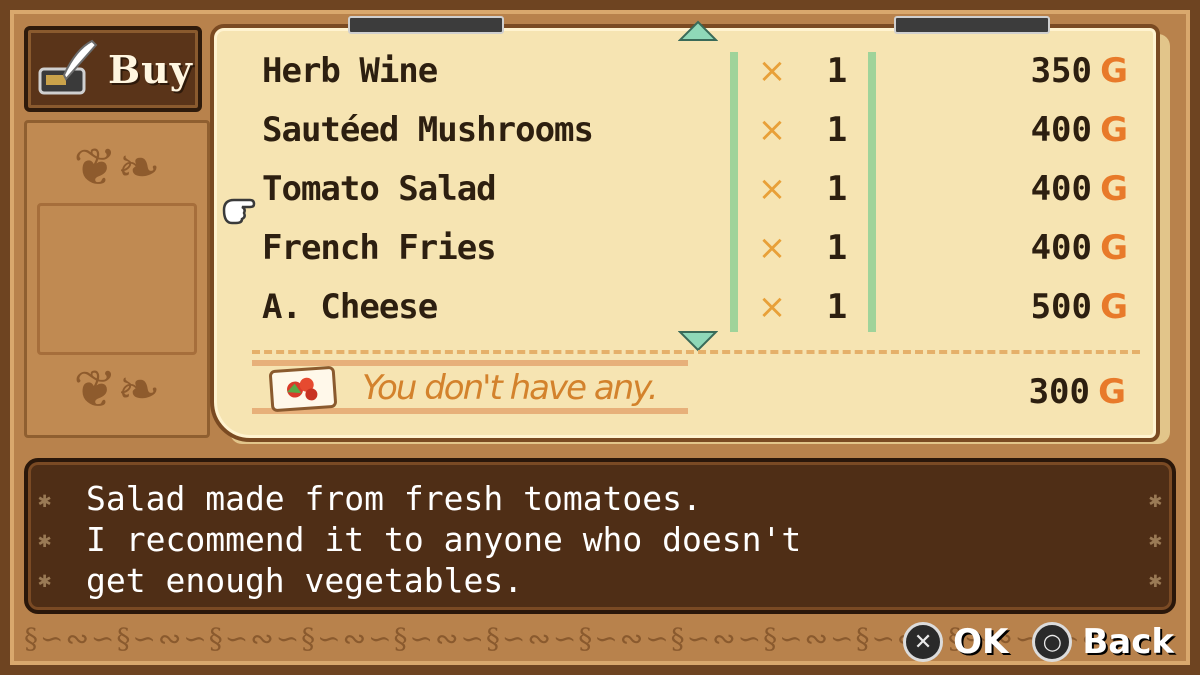  What do you see at coordinates (379, 248) in the screenshot?
I see `item-name: French Fries` at bounding box center [379, 248].